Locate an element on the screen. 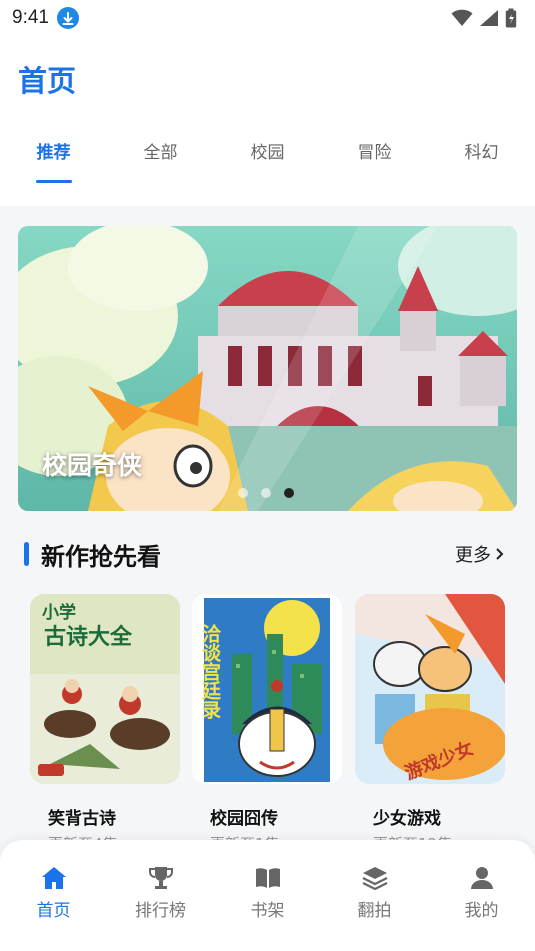  nav-label: 排行榜 is located at coordinates (160, 911).